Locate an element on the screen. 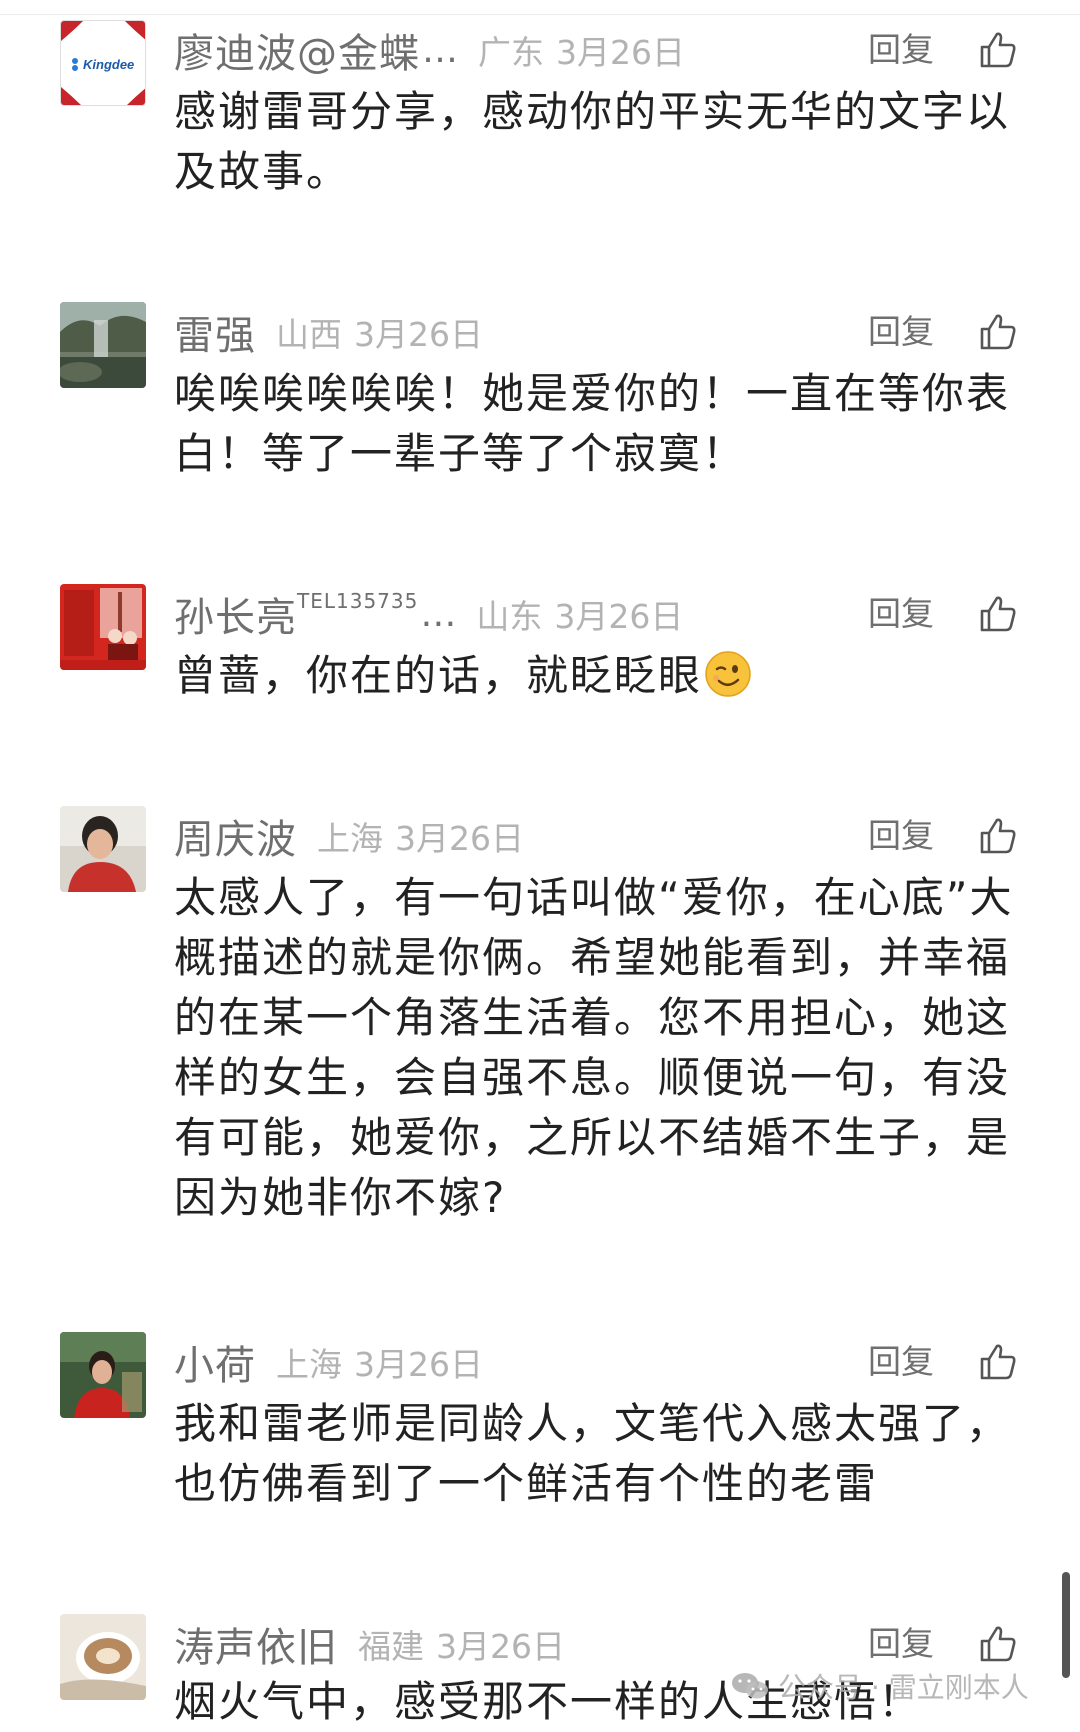 Image resolution: width=1080 pixels, height=1732 pixels. watermark: 公众号 · 雷立刚本人 is located at coordinates (879, 1686).